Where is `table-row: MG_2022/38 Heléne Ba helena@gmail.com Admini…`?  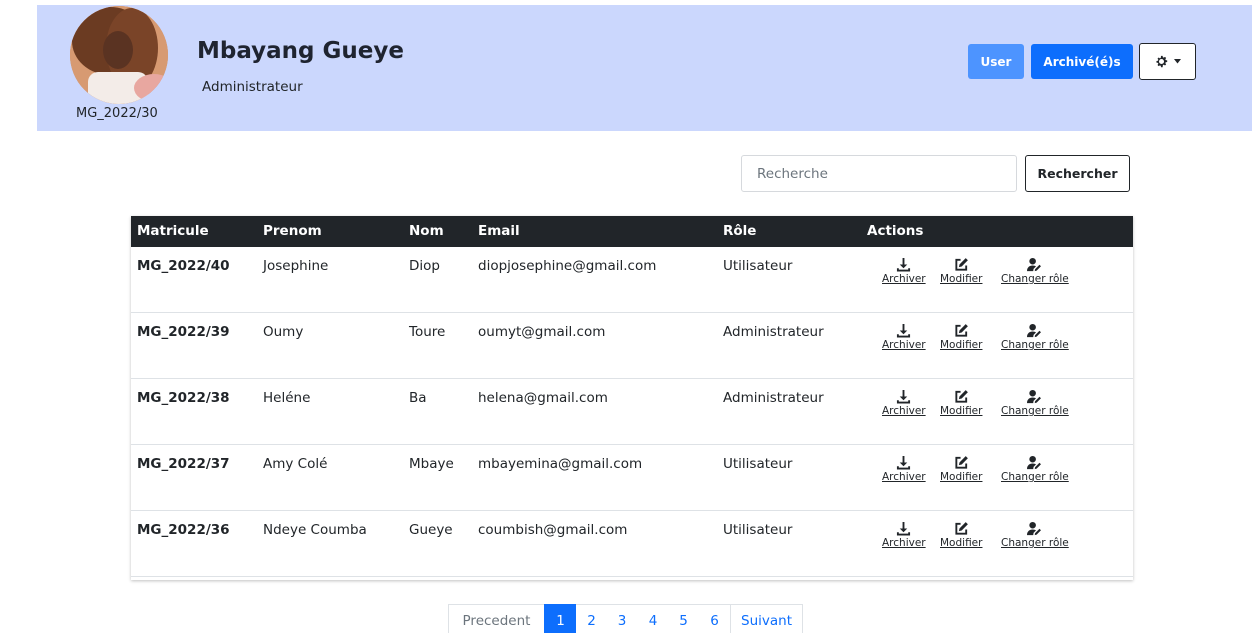 table-row: MG_2022/38 Heléne Ba helena@gmail.com Admini… is located at coordinates (632, 412).